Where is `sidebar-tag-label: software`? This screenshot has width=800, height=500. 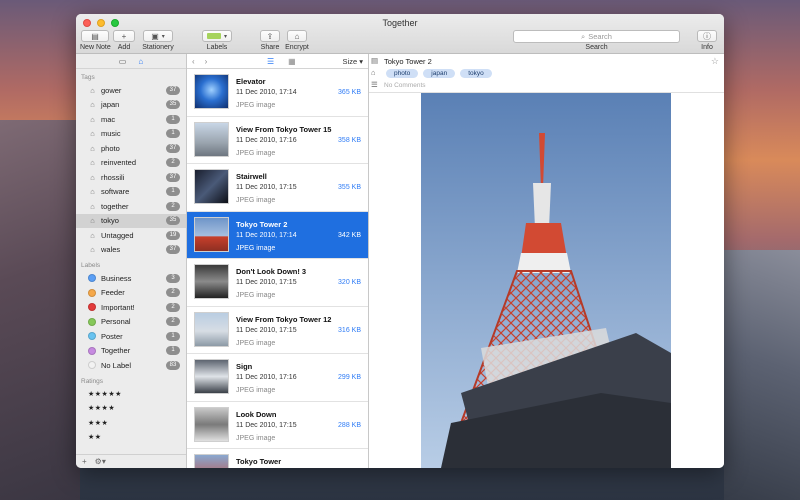
sidebar-tag-label: software is located at coordinates (115, 192).